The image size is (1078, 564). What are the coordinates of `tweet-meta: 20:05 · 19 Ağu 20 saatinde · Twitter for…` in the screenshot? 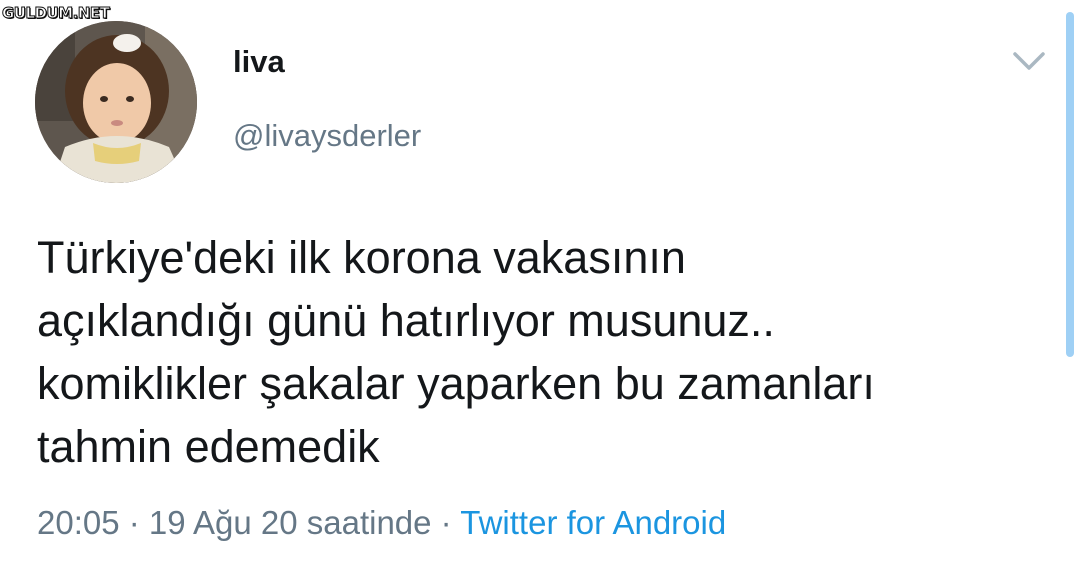 It's located at (381, 523).